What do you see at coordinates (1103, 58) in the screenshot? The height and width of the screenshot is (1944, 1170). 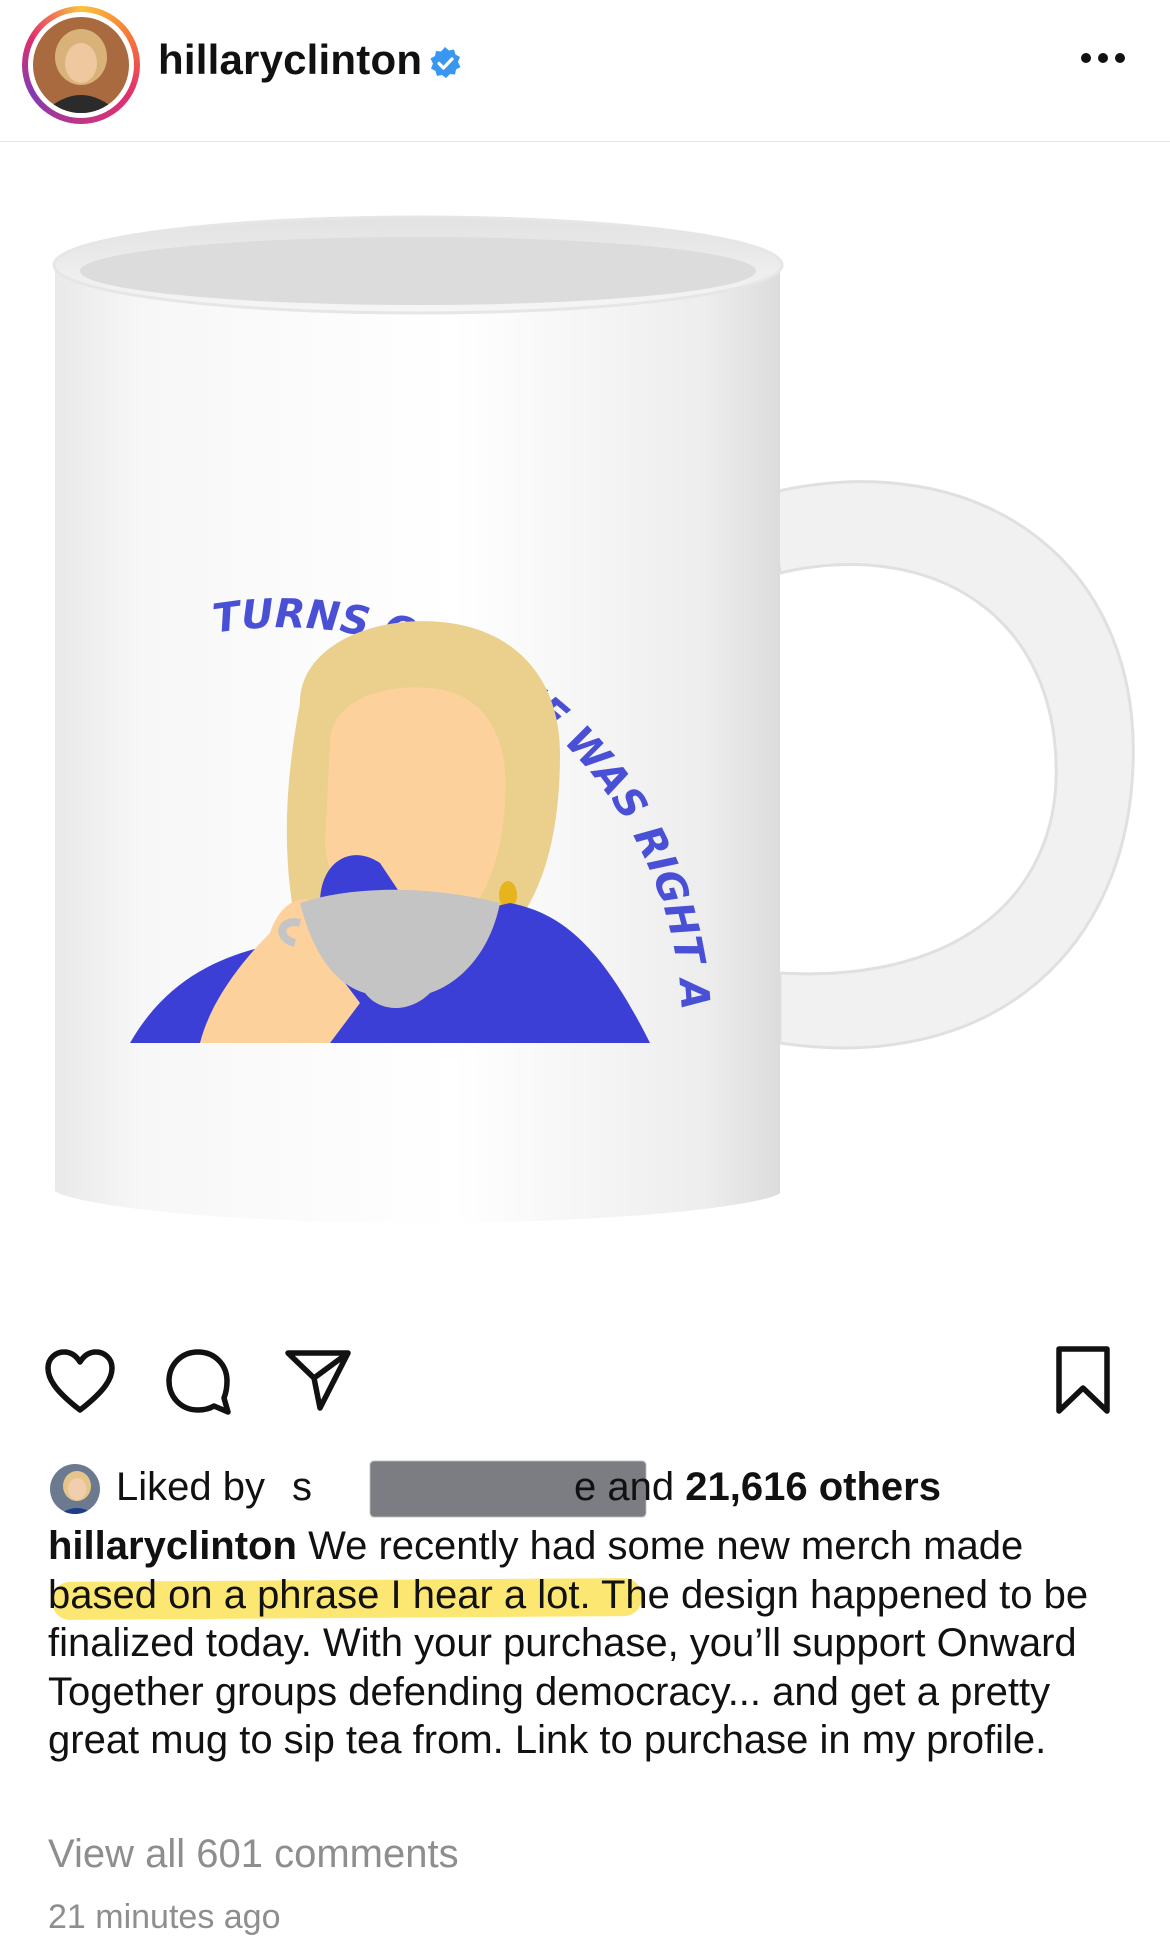 I see `more-options-icon` at bounding box center [1103, 58].